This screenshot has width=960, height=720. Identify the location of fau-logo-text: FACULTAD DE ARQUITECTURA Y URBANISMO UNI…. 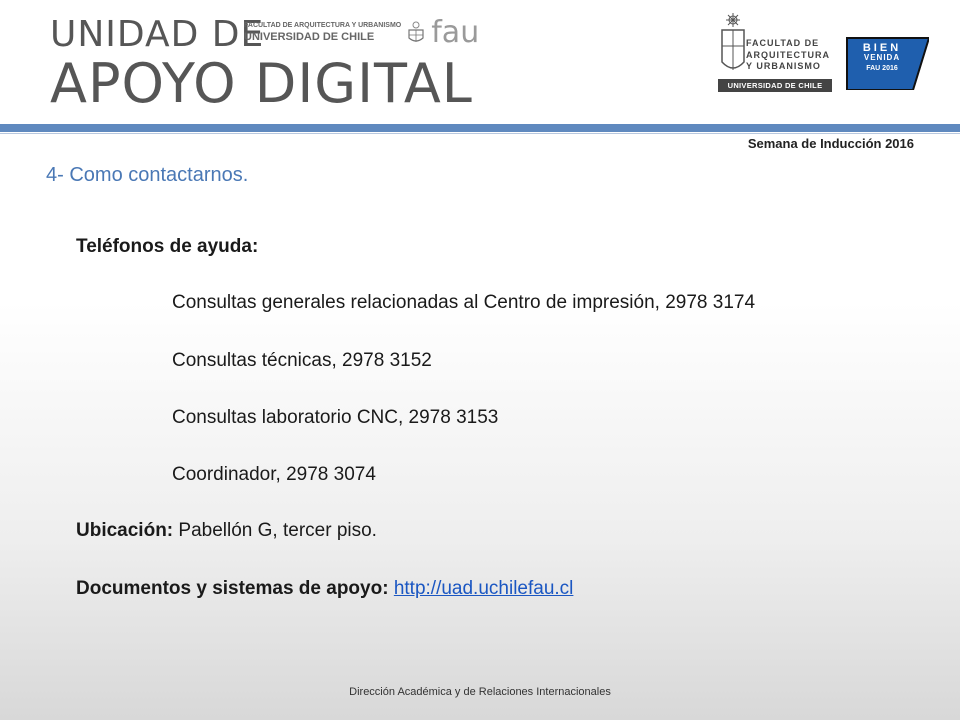
(322, 33).